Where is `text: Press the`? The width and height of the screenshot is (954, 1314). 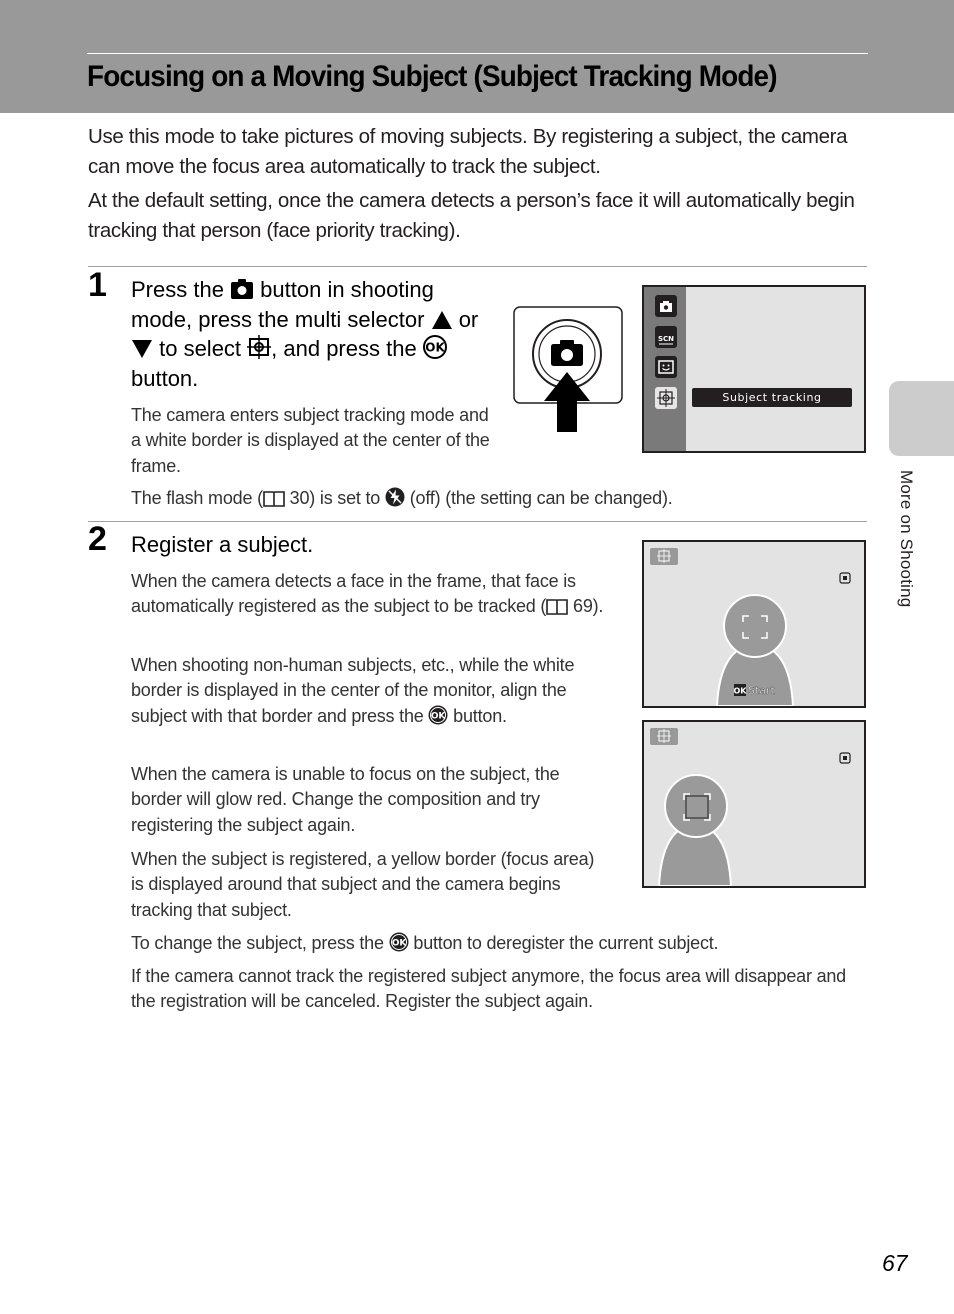
text: Press the is located at coordinates (181, 289).